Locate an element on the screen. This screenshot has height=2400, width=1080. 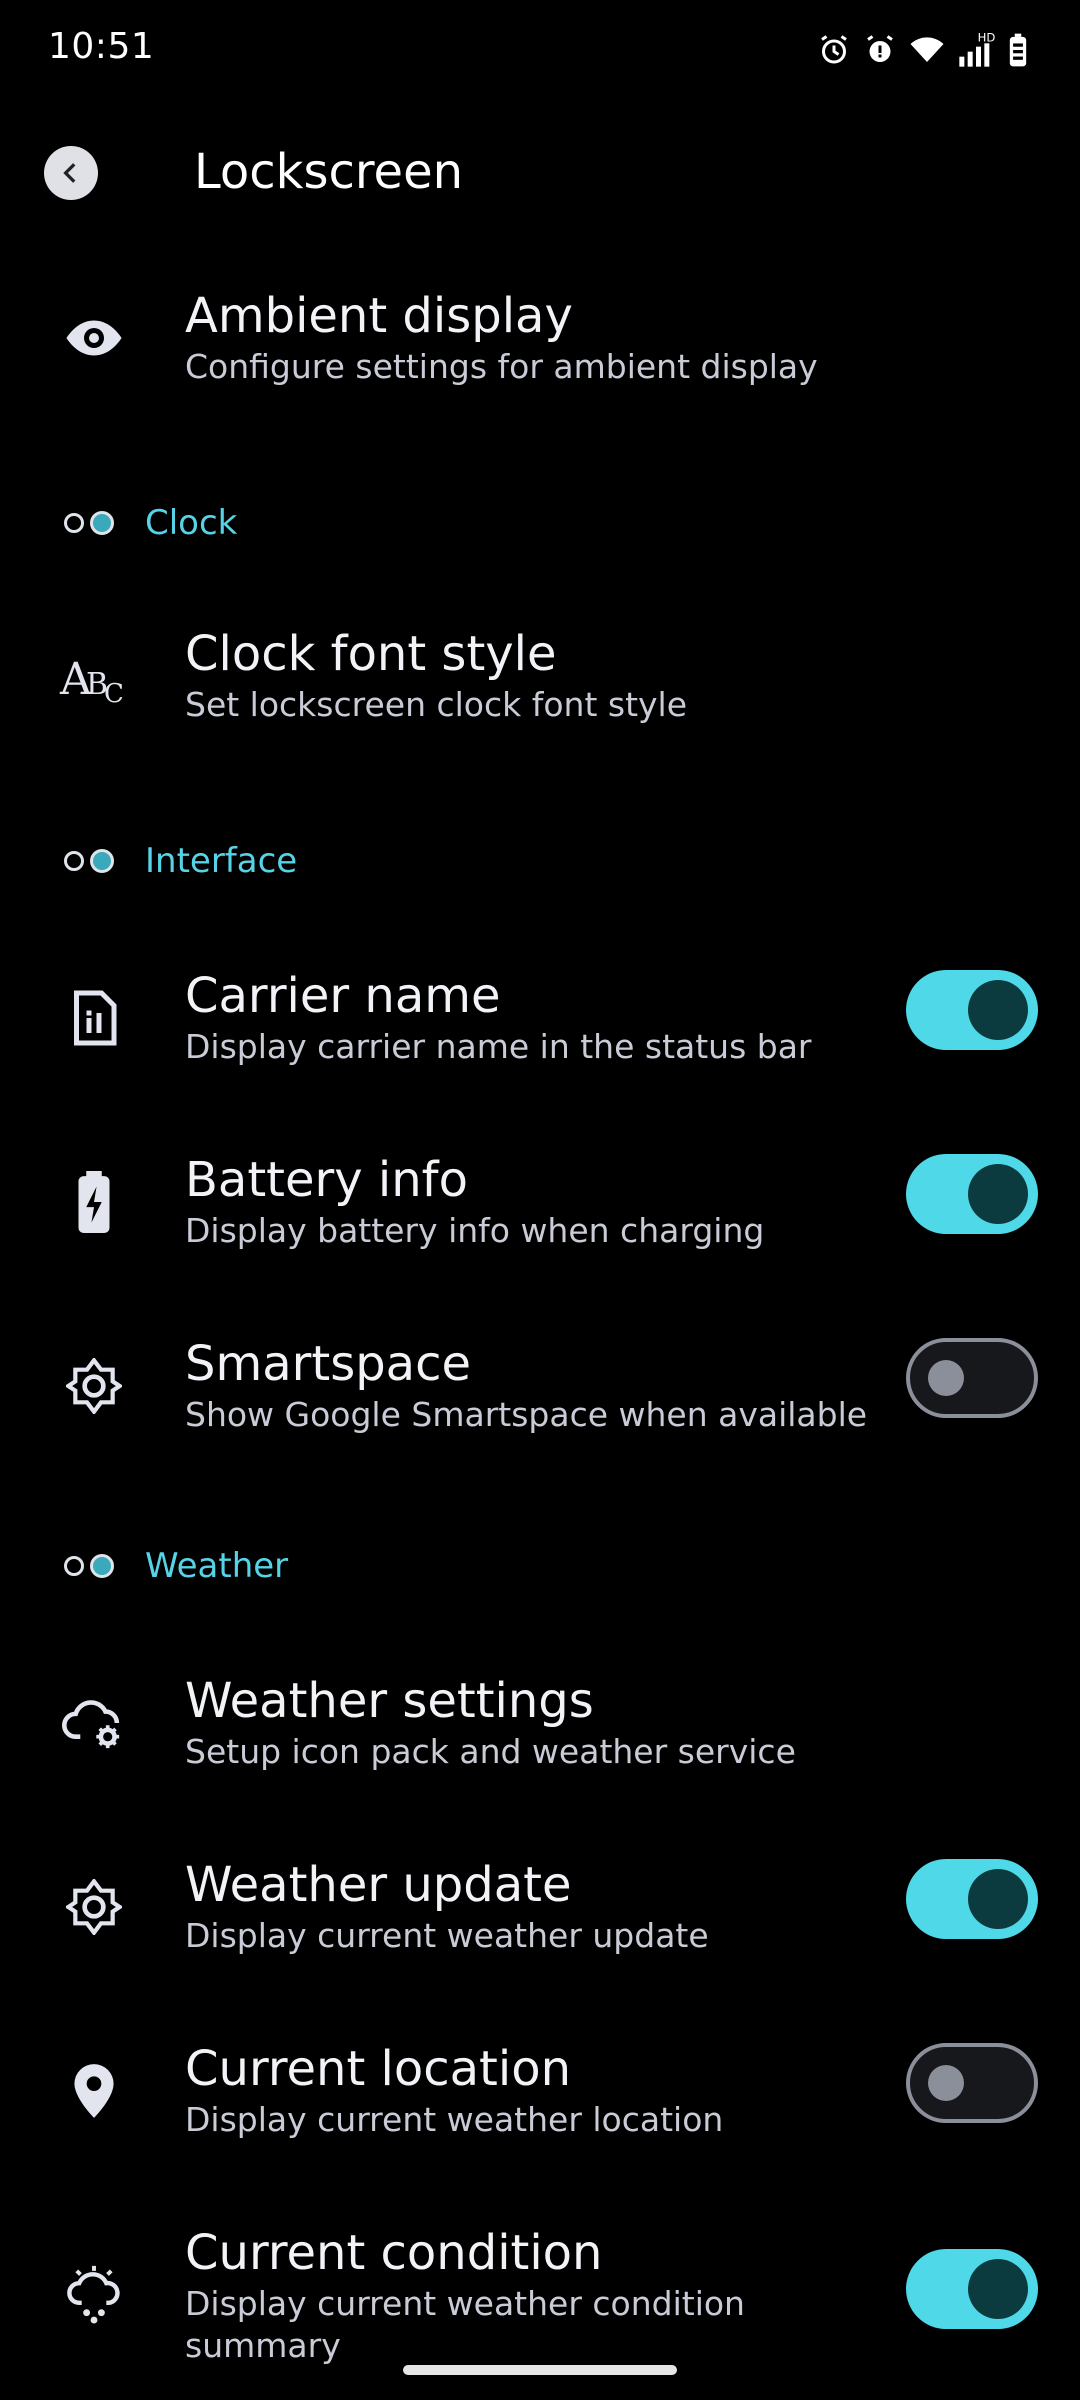
svg-text: C is located at coordinates (114, 692).